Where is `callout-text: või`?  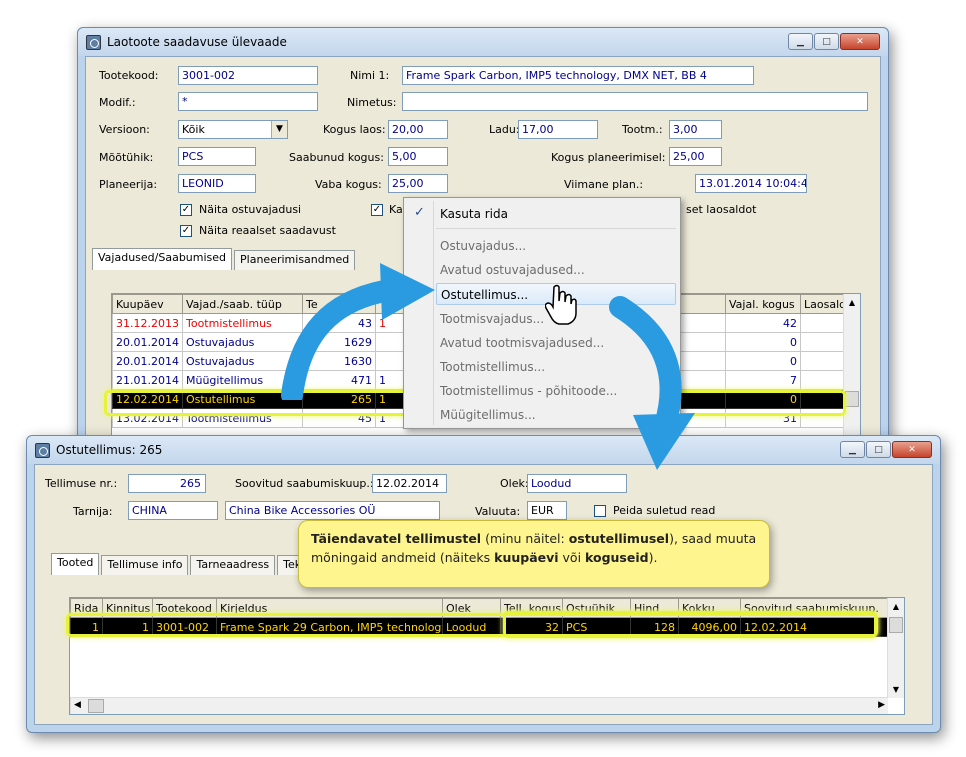
callout-text: või is located at coordinates (572, 557).